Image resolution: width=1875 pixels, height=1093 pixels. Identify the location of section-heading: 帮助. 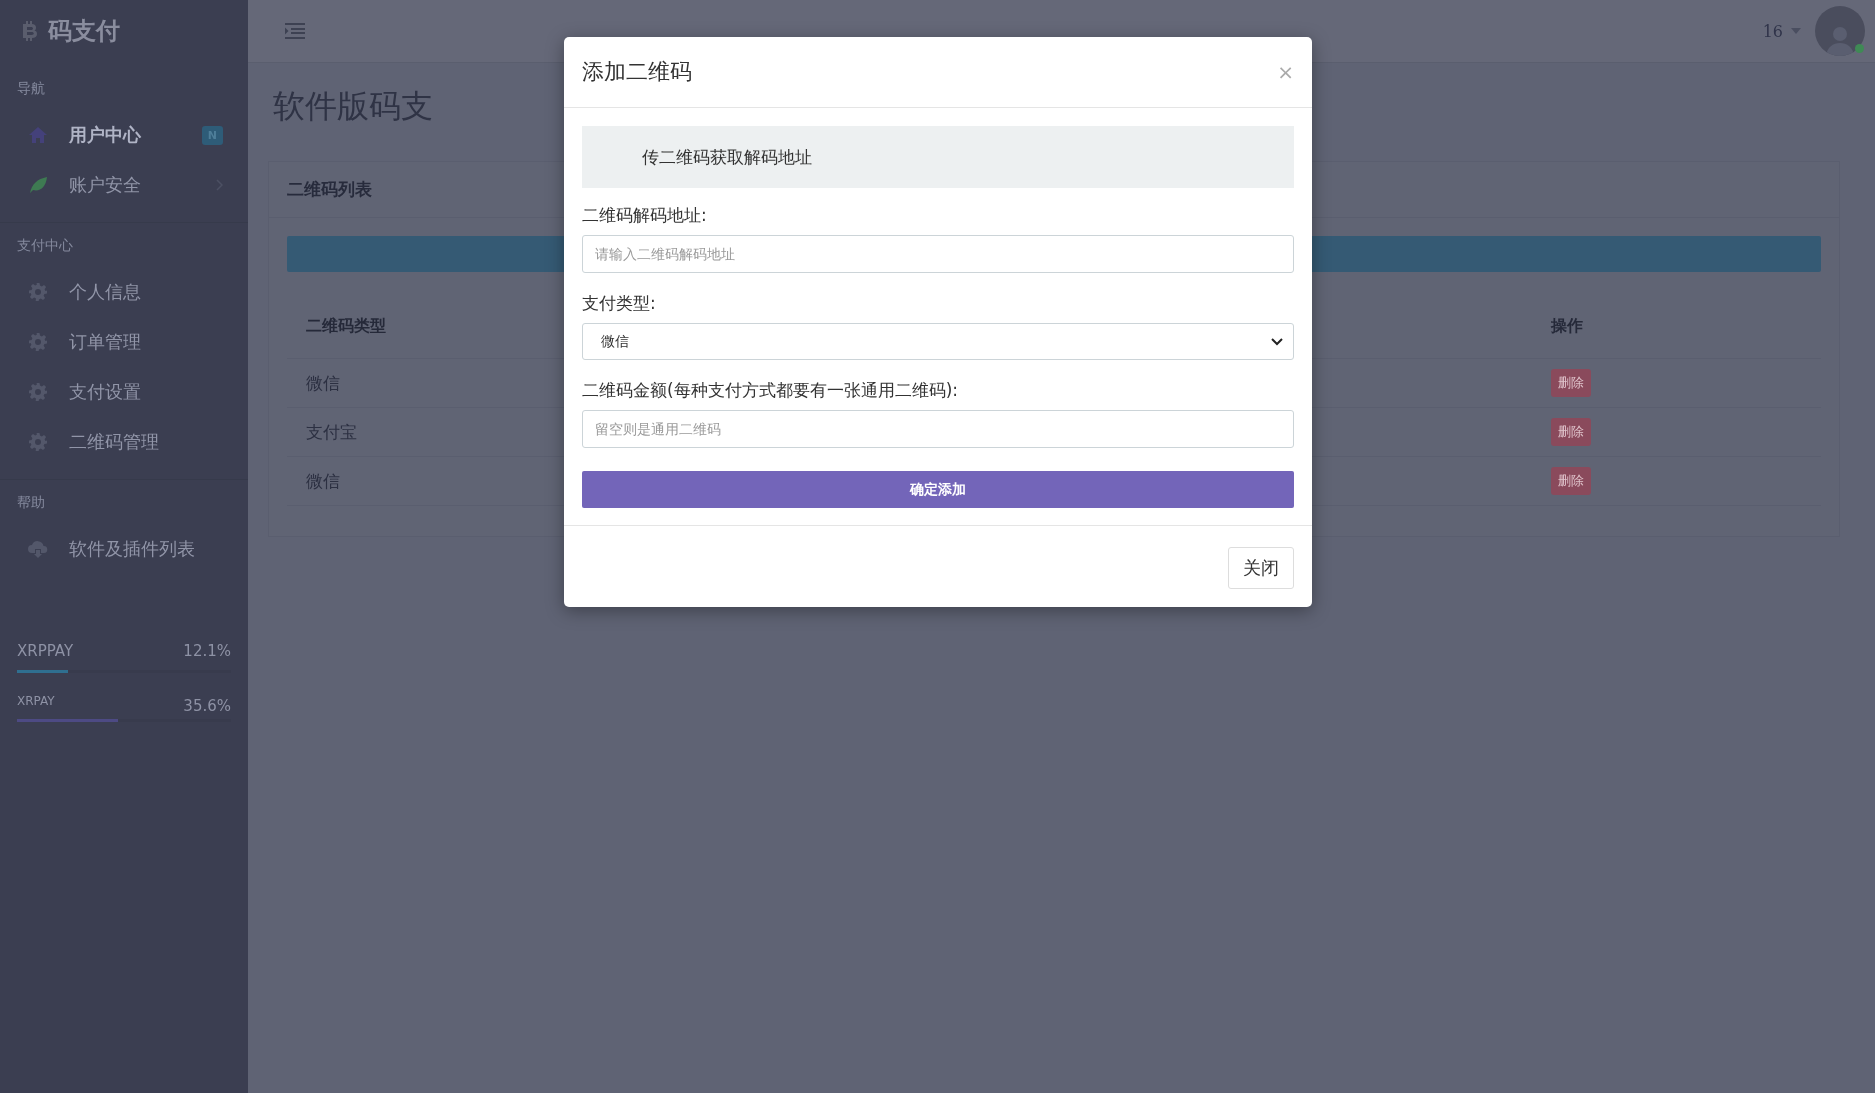
(31, 503).